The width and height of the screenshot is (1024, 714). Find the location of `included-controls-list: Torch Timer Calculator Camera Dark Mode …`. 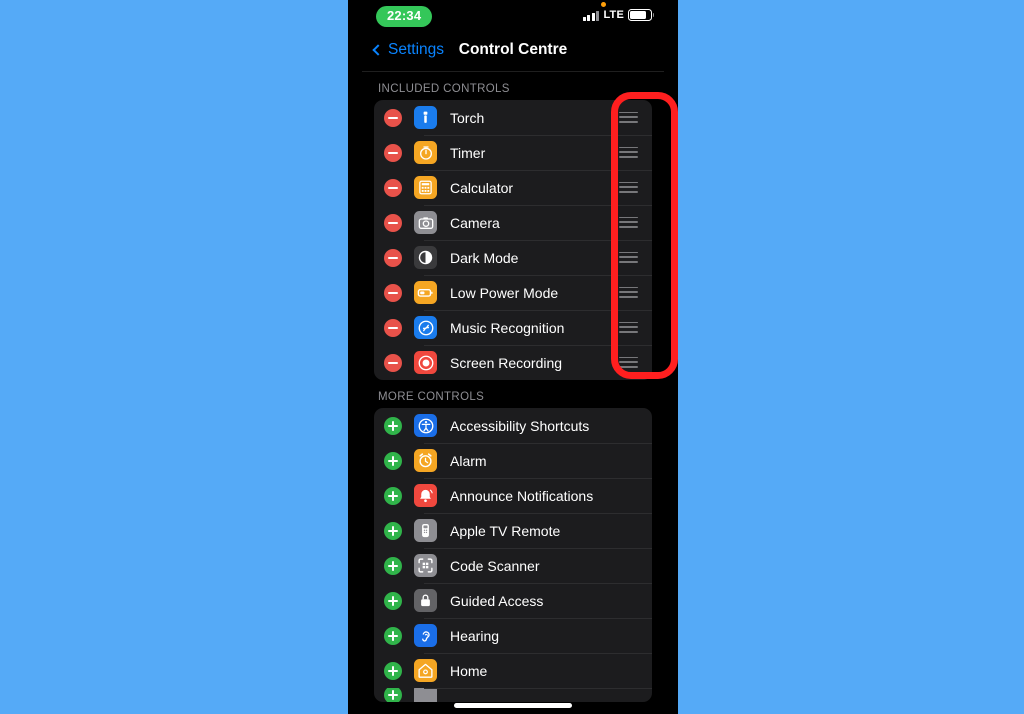

included-controls-list: Torch Timer Calculator Camera Dark Mode … is located at coordinates (513, 240).